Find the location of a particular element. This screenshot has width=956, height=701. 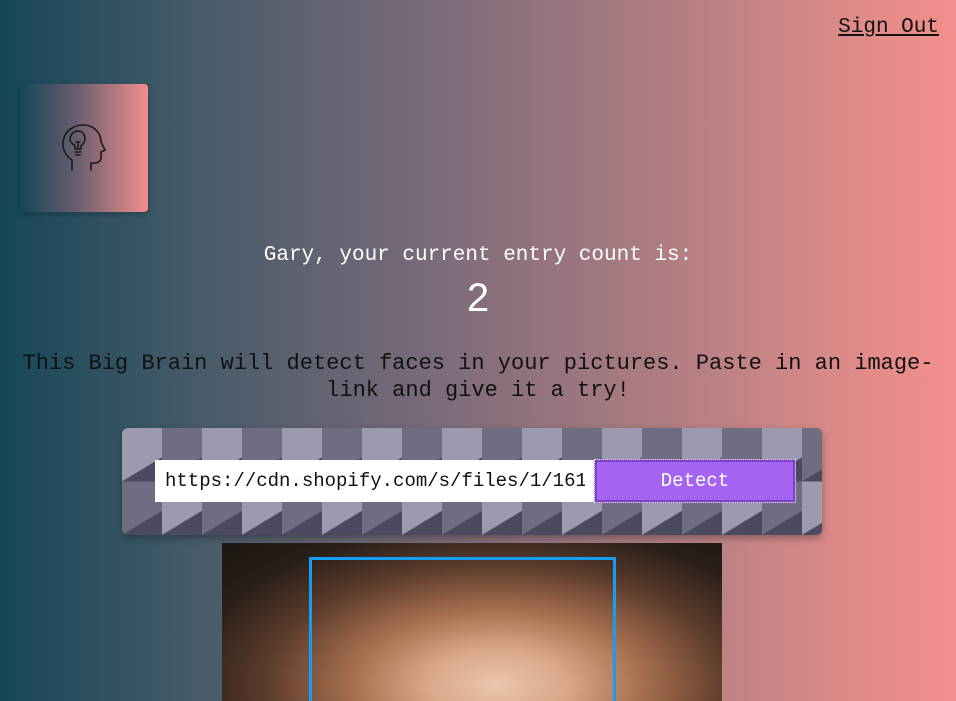

brain-head-icon is located at coordinates (84, 147).